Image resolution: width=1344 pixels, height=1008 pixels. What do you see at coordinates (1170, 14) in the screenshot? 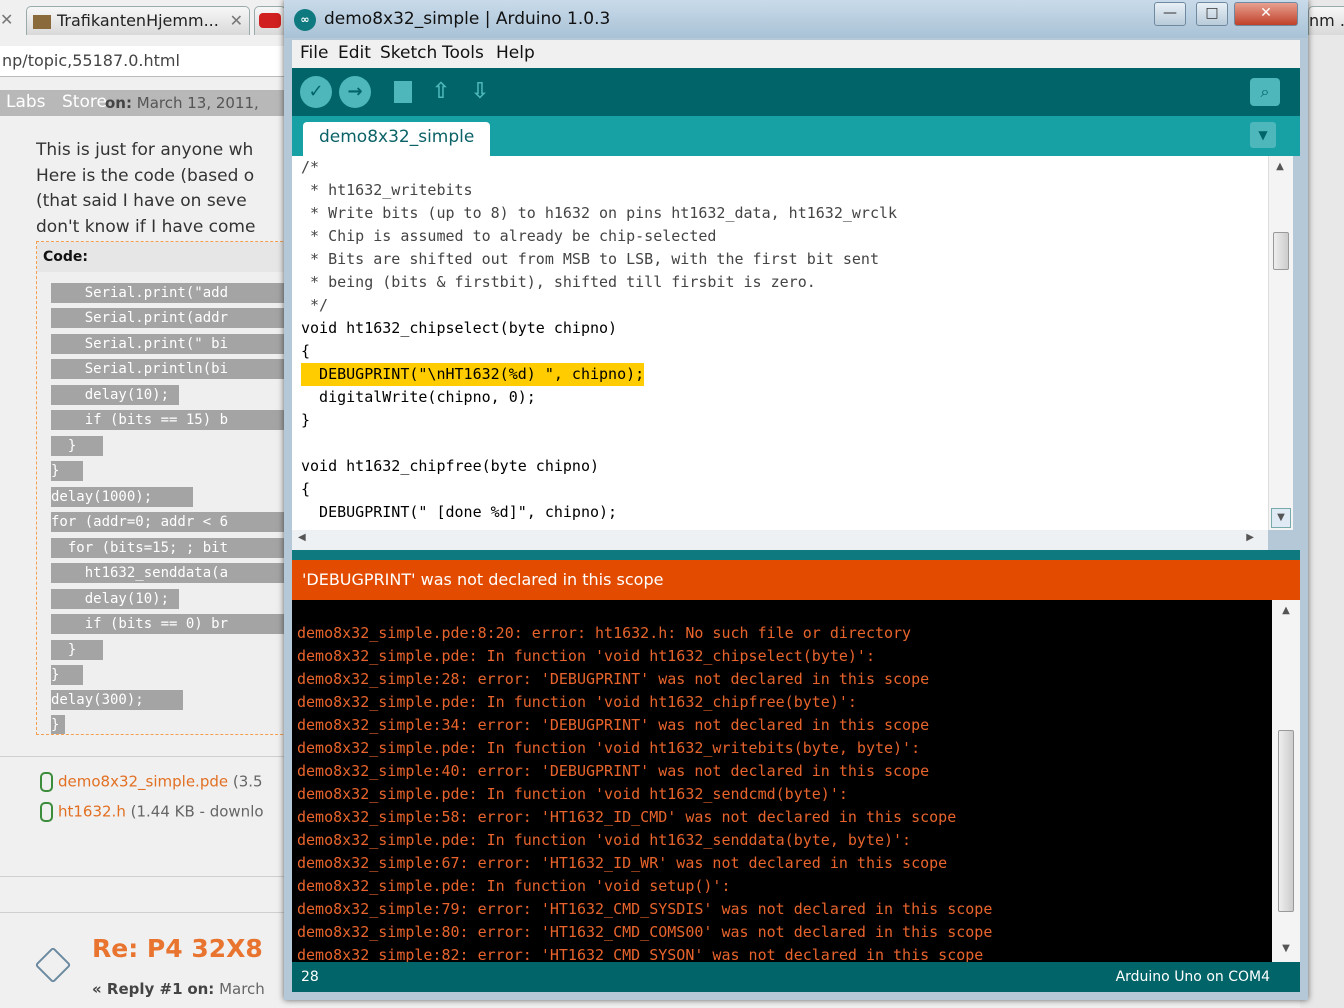
I see `minimize-button: —` at bounding box center [1170, 14].